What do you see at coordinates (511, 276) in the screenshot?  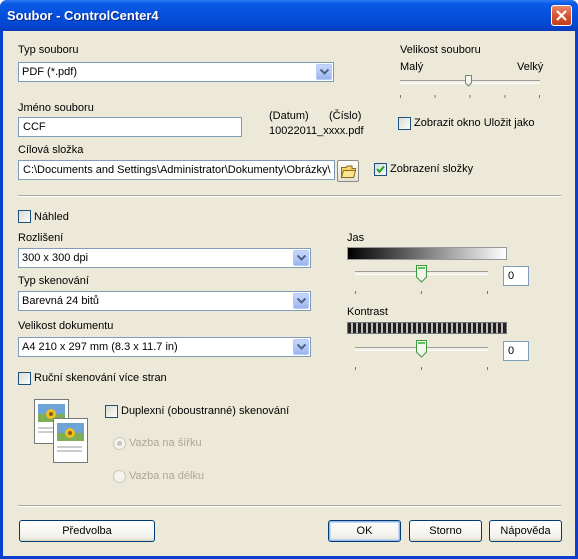 I see `brightness-value: 0` at bounding box center [511, 276].